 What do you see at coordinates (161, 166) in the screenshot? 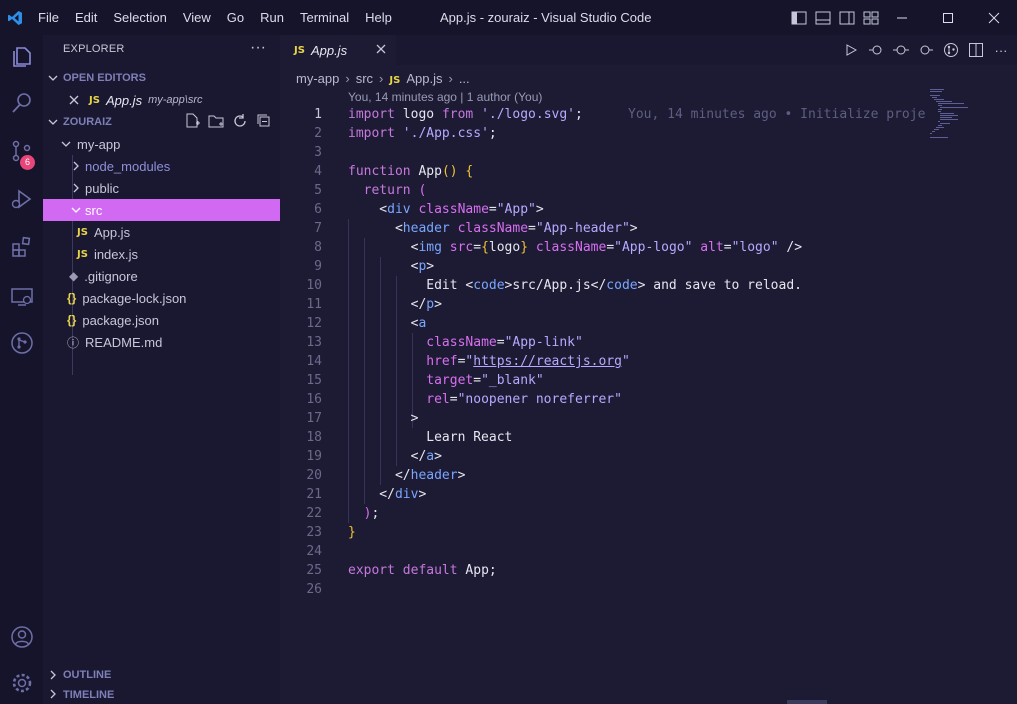
I see `tree-item-node-modules: node_modules` at bounding box center [161, 166].